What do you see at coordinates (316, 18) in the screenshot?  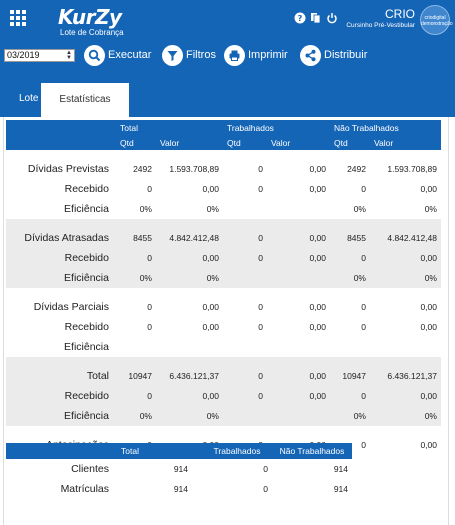 I see `documents-icon` at bounding box center [316, 18].